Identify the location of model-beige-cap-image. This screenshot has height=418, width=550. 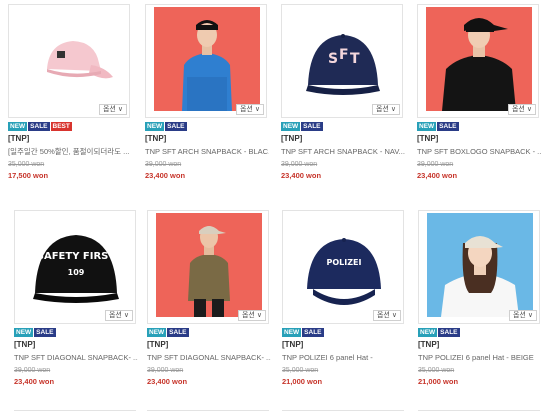
(480, 265).